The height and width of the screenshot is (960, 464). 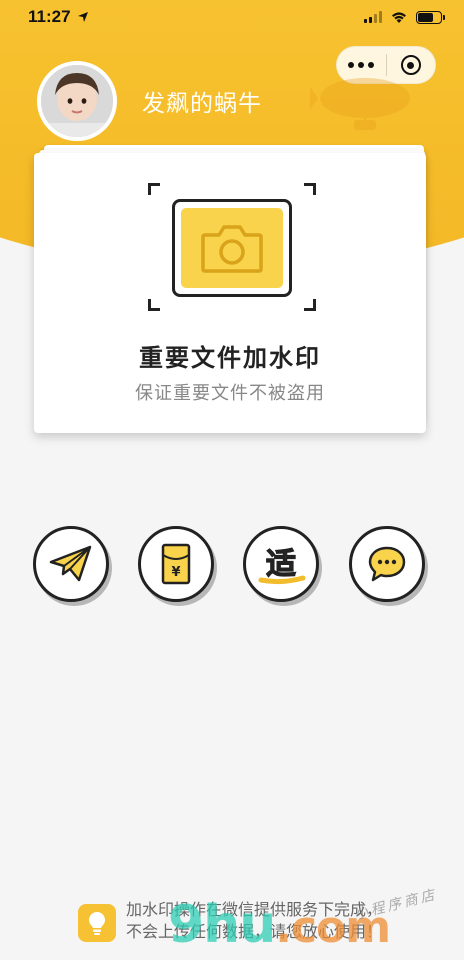 I want to click on photo-box, so click(x=232, y=248).